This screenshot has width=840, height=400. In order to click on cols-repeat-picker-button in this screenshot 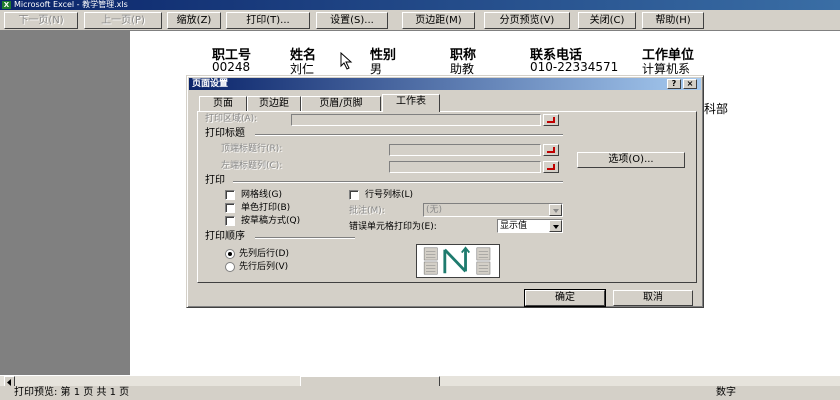, I will do `click(551, 167)`.